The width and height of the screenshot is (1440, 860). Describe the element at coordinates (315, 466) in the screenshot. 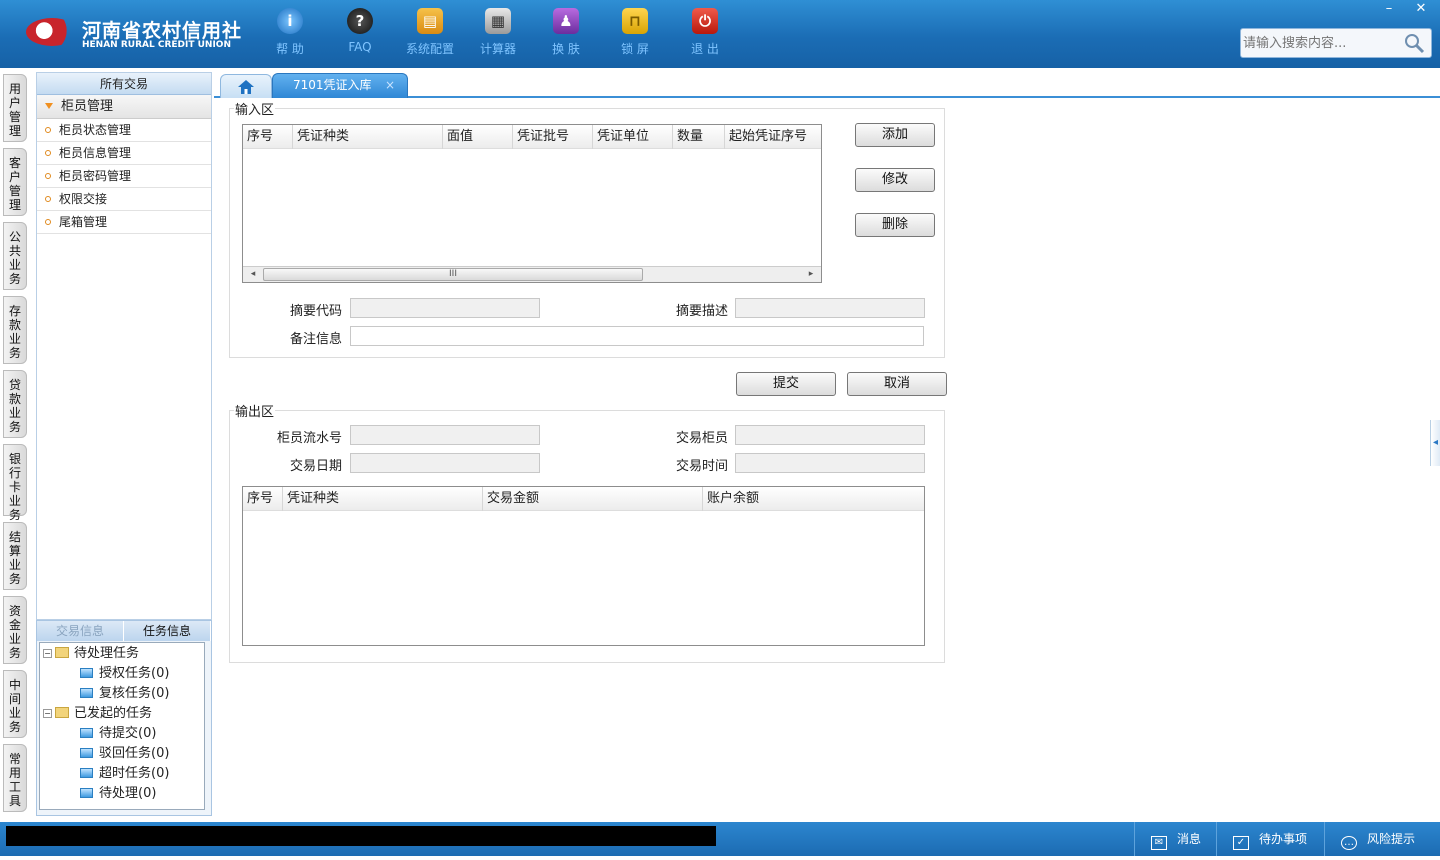

I see `trade-date-label: 交易日期` at that location.